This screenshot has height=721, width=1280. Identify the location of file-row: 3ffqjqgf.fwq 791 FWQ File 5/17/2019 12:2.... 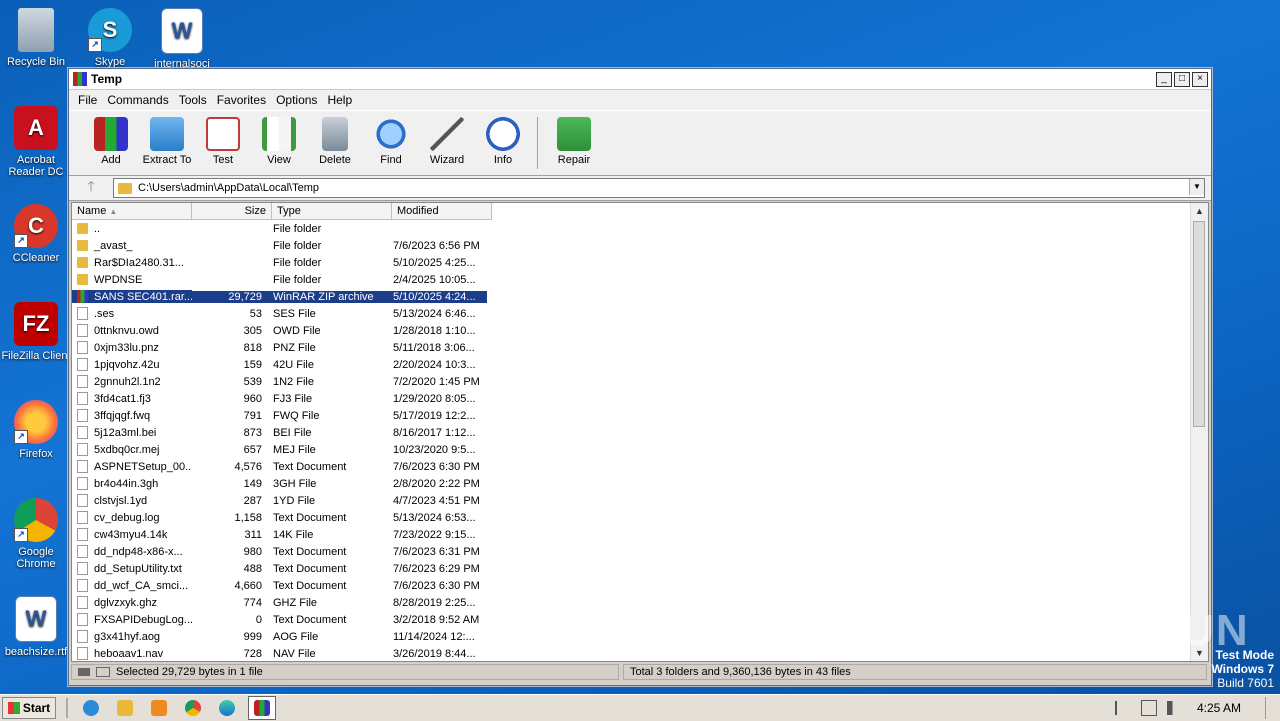
(631, 415).